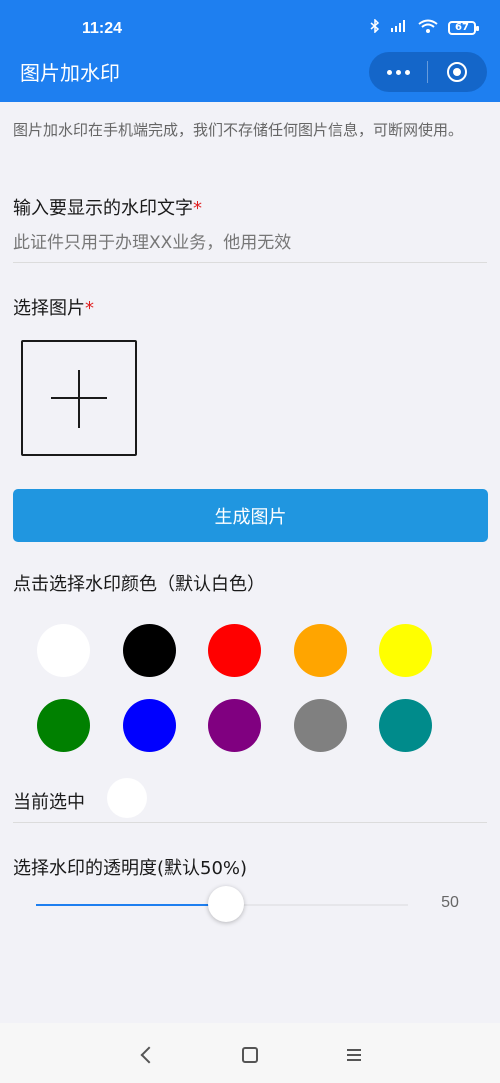 This screenshot has height=1083, width=500. I want to click on close-target-icon, so click(457, 72).